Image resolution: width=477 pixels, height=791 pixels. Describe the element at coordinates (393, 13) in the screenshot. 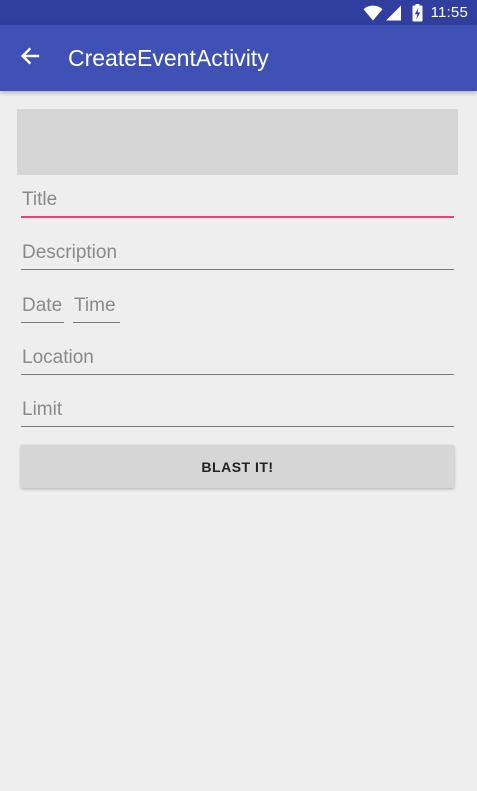

I see `signal-icon` at that location.